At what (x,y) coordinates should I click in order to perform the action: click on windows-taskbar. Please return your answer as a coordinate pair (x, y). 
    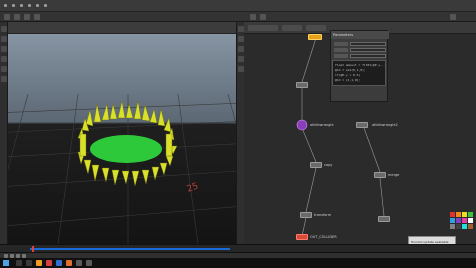
    Looking at the image, I should click on (238, 263).